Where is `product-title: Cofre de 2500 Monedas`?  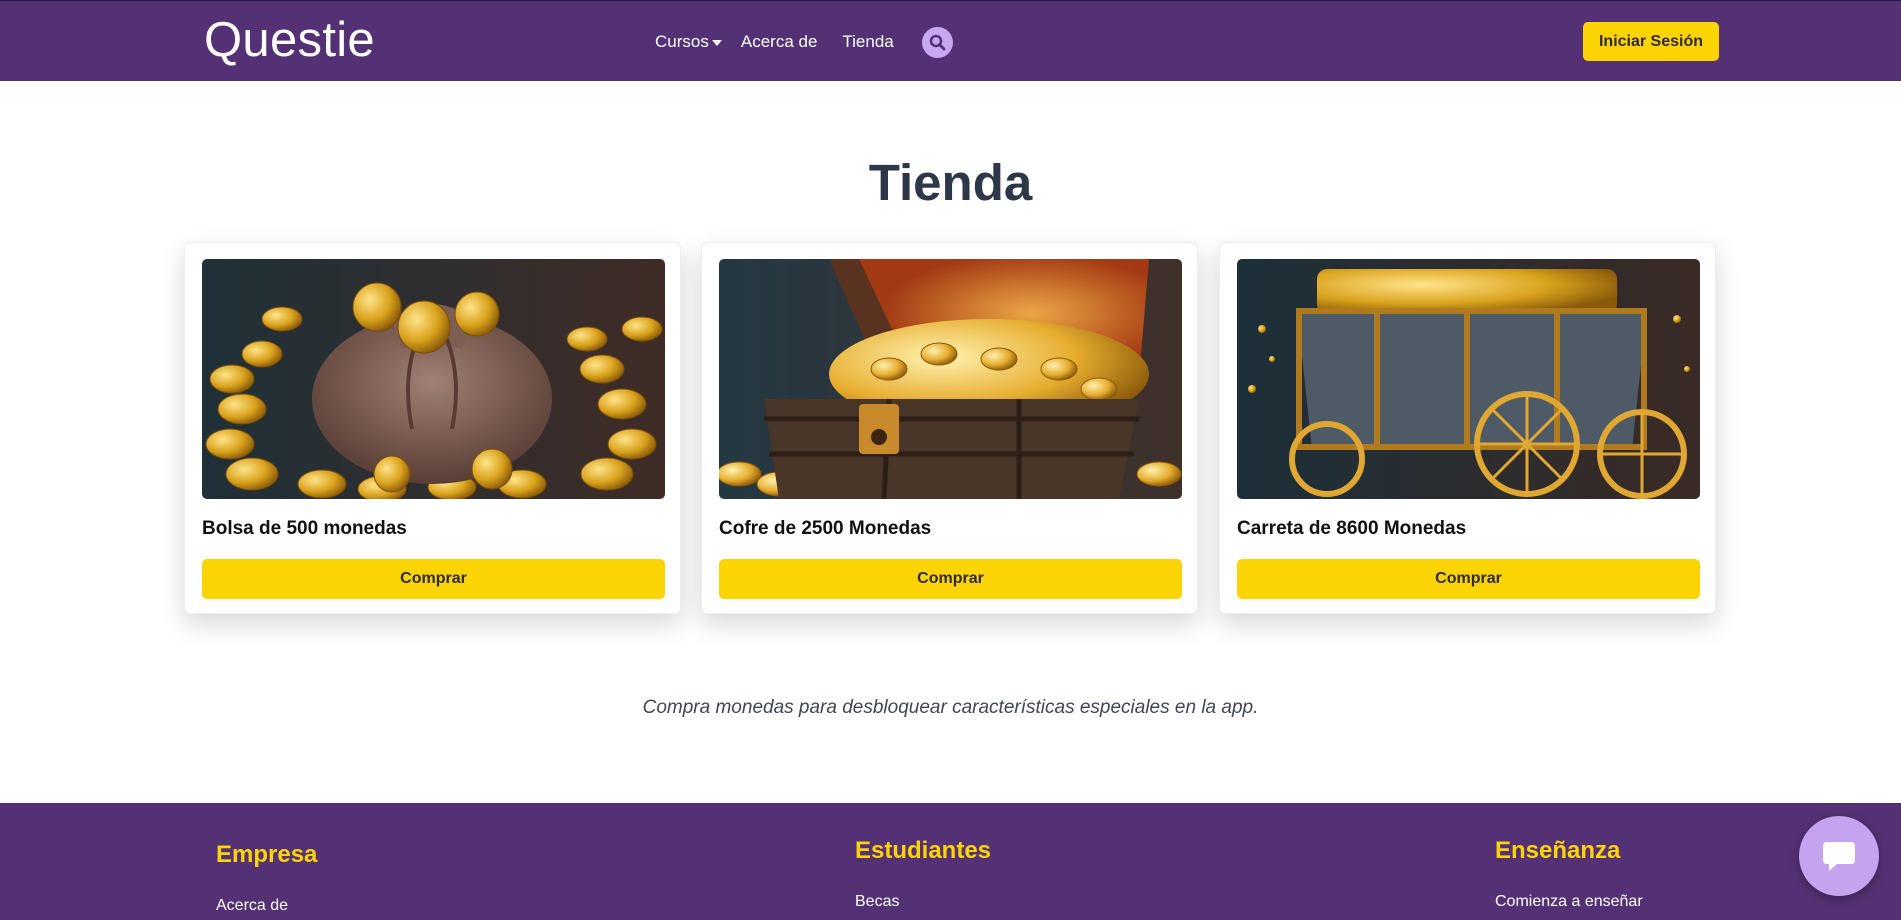 product-title: Cofre de 2500 Monedas is located at coordinates (825, 528).